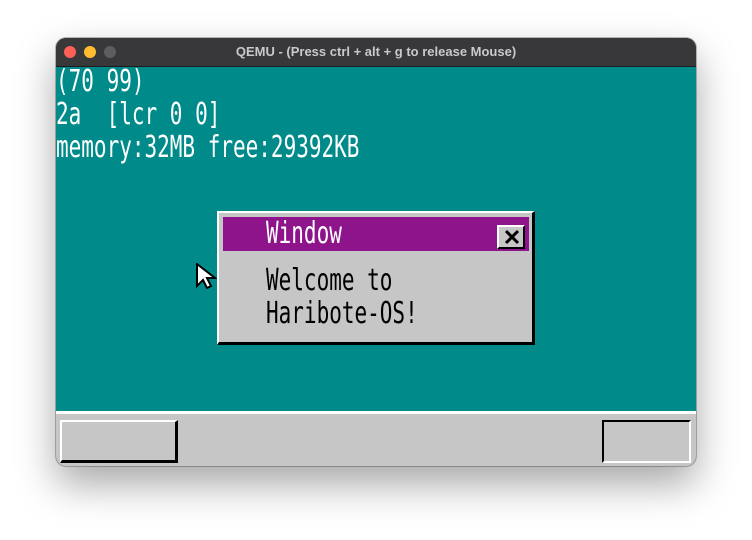 The height and width of the screenshot is (540, 752). What do you see at coordinates (376, 234) in the screenshot?
I see `haribote-window-titlebar: Window` at bounding box center [376, 234].